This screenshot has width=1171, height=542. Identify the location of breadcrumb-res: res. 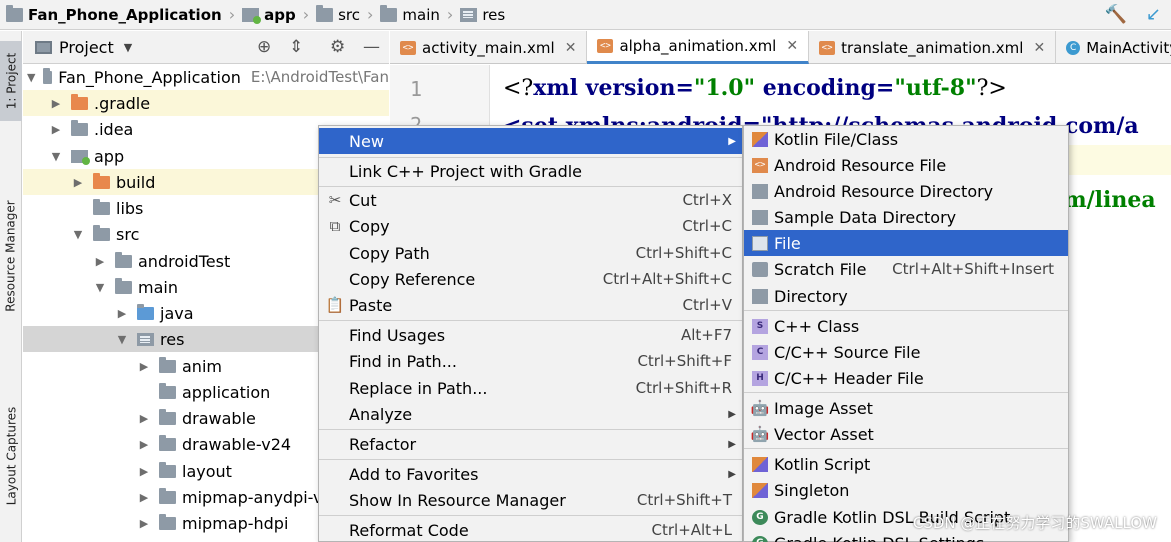
(482, 15).